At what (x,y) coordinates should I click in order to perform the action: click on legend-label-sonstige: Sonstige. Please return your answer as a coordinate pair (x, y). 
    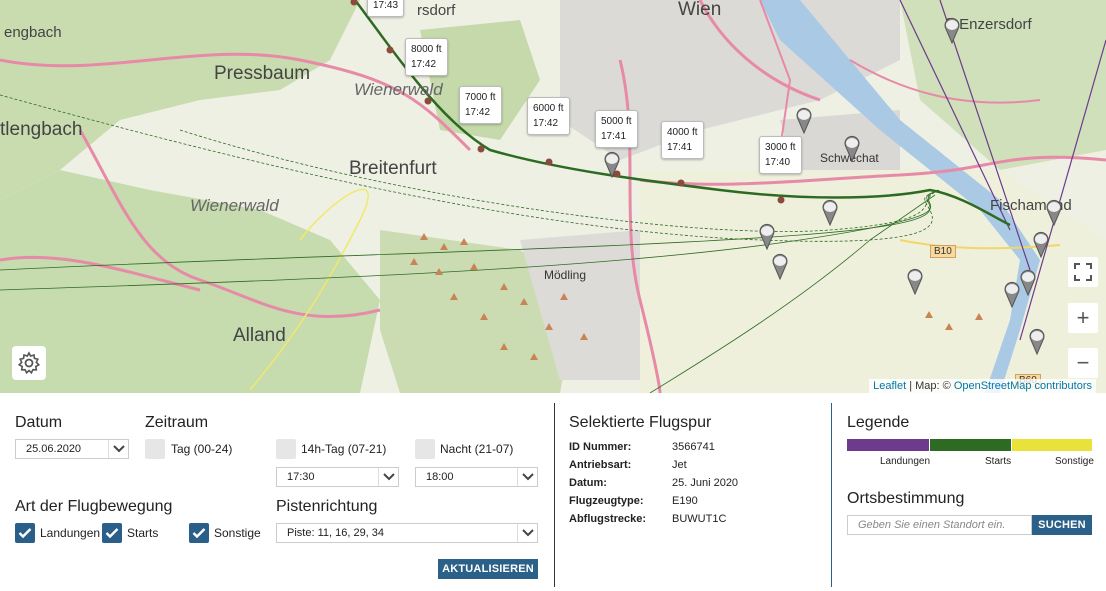
    Looking at the image, I should click on (1074, 461).